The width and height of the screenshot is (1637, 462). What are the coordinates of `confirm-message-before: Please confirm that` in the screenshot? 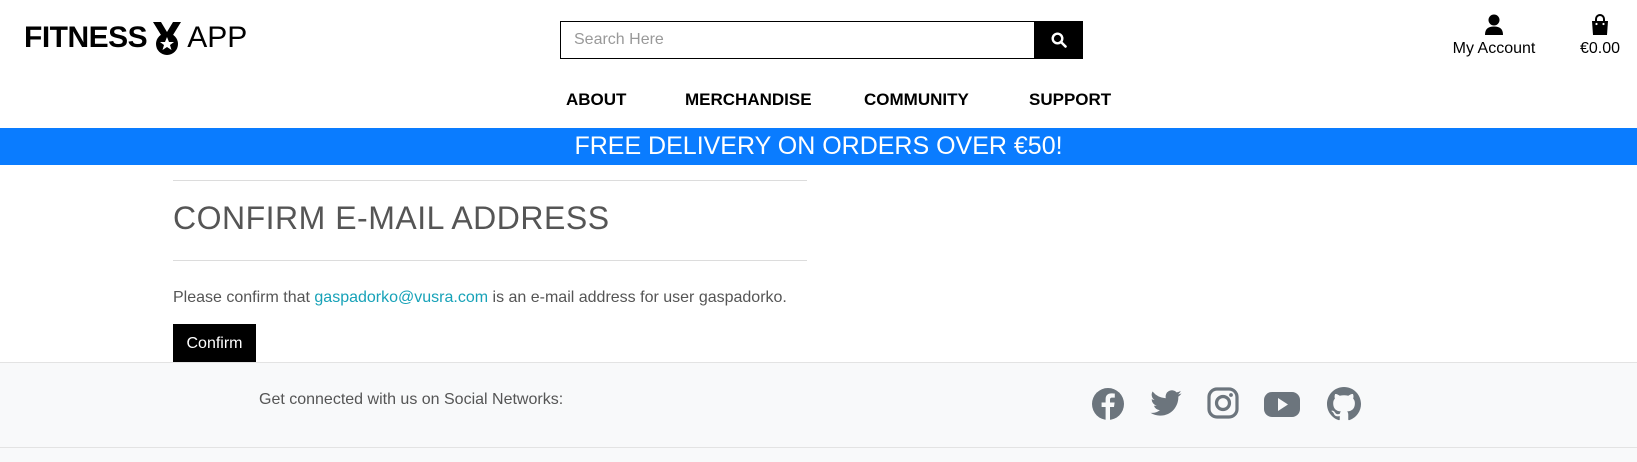 It's located at (244, 297).